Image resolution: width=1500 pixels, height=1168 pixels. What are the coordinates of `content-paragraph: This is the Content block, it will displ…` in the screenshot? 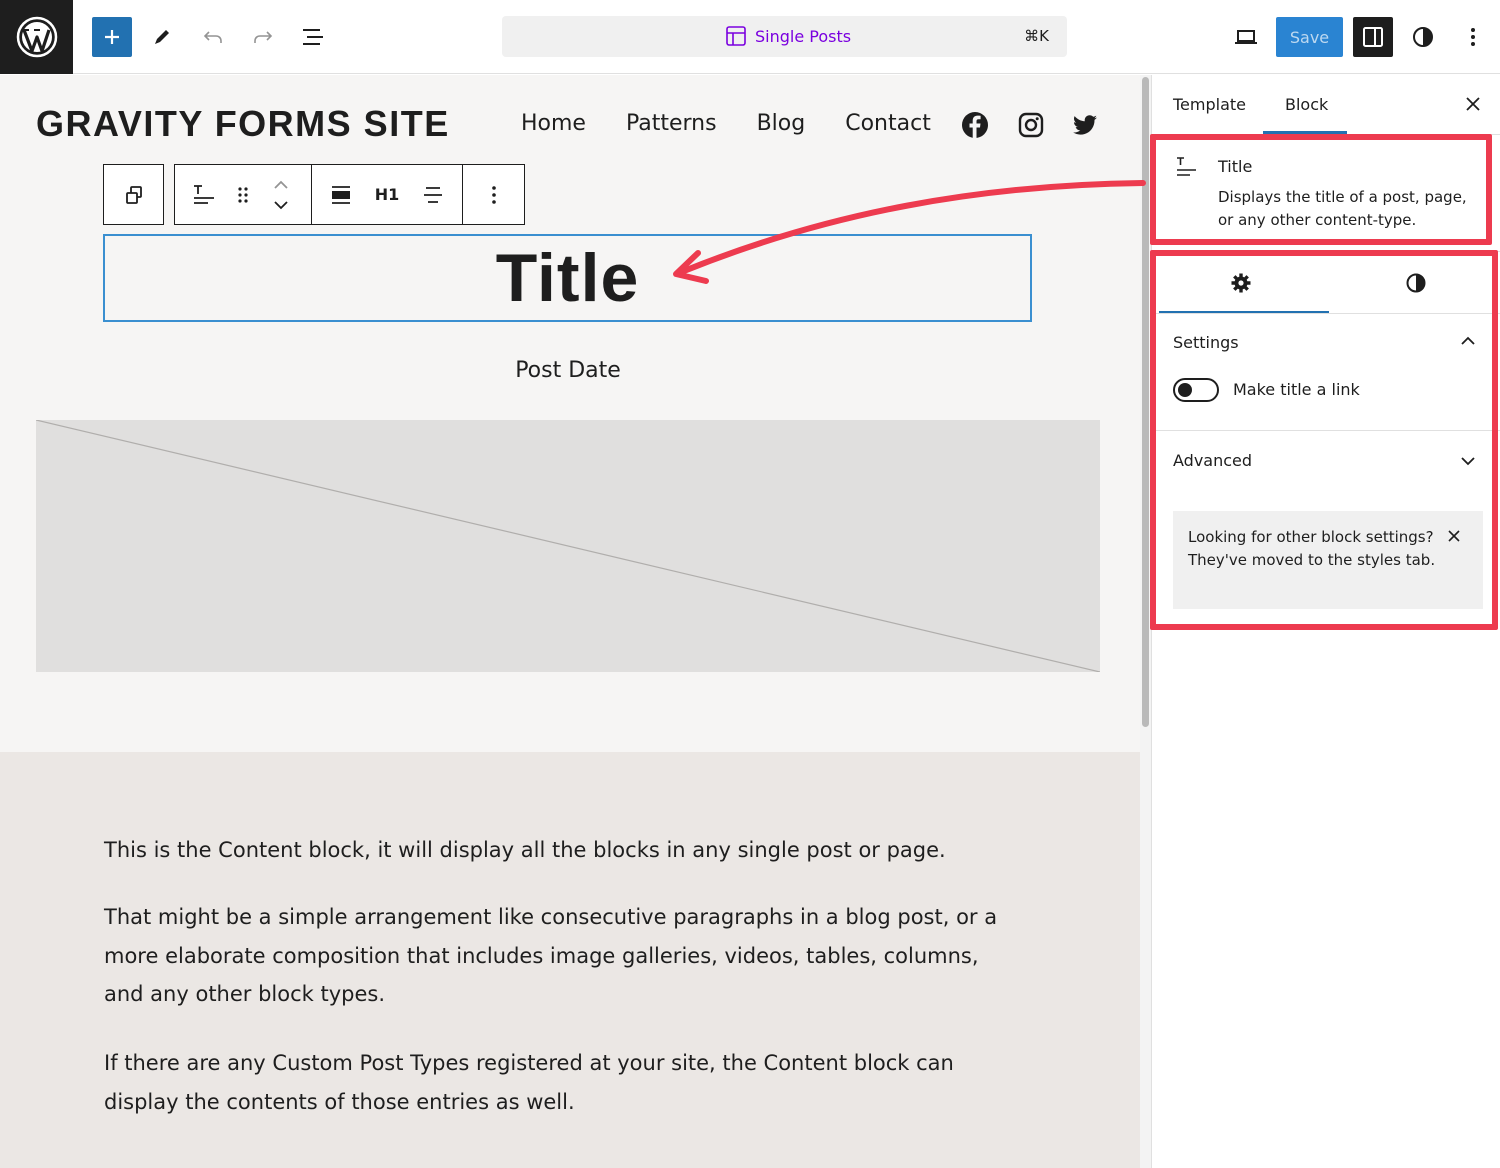 It's located at (525, 850).